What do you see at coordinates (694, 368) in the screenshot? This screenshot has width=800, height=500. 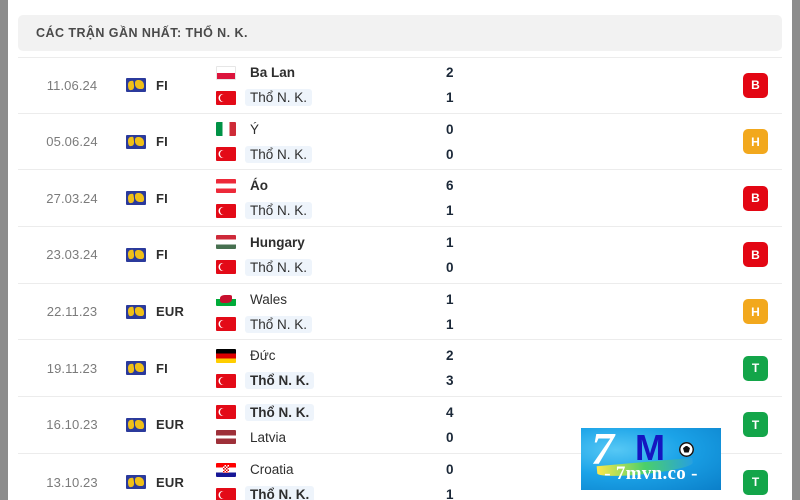 I see `result-cell: T` at bounding box center [694, 368].